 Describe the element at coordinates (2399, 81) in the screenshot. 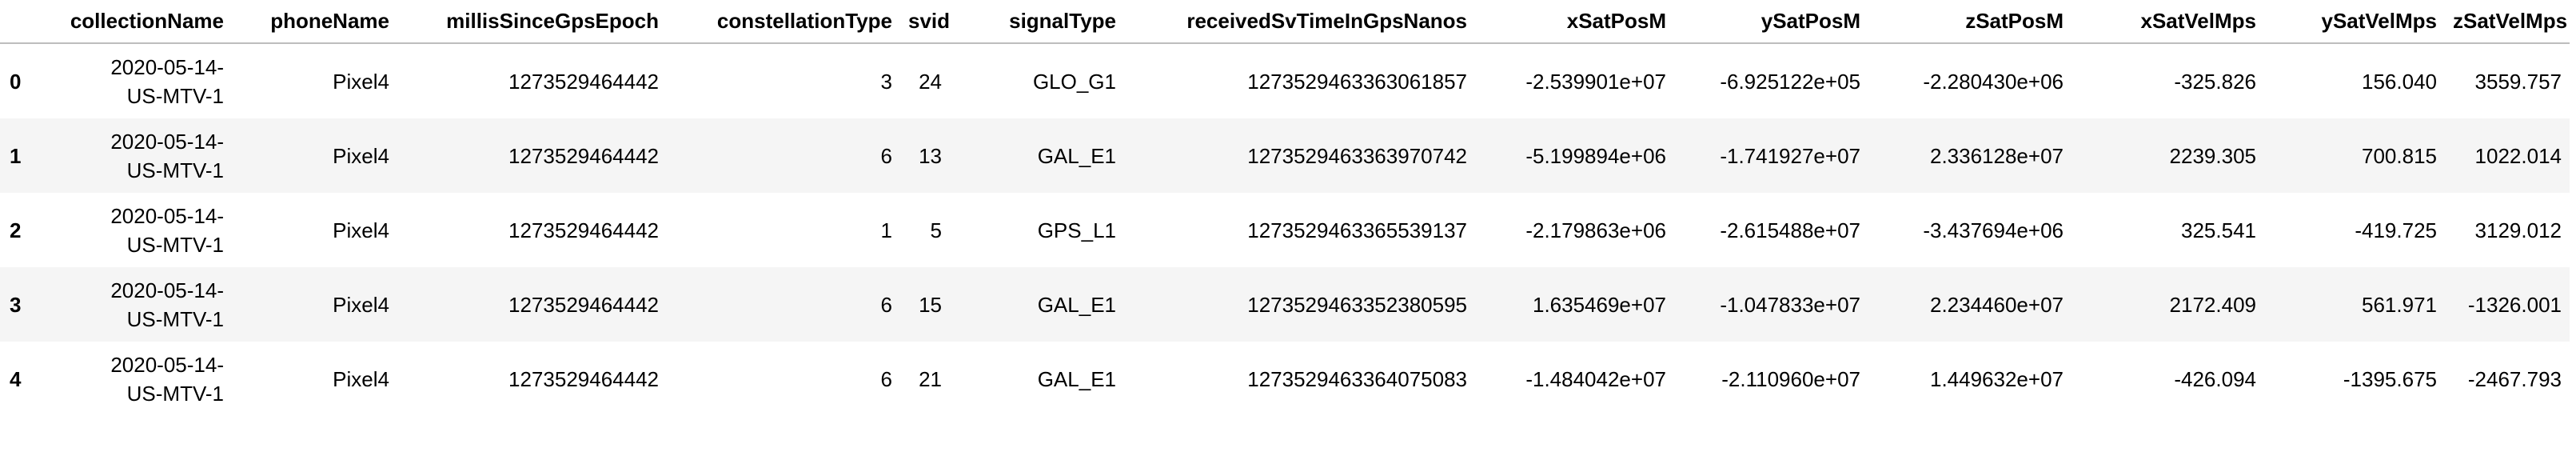

I see `cell-y-sat-vel: 156.040` at that location.